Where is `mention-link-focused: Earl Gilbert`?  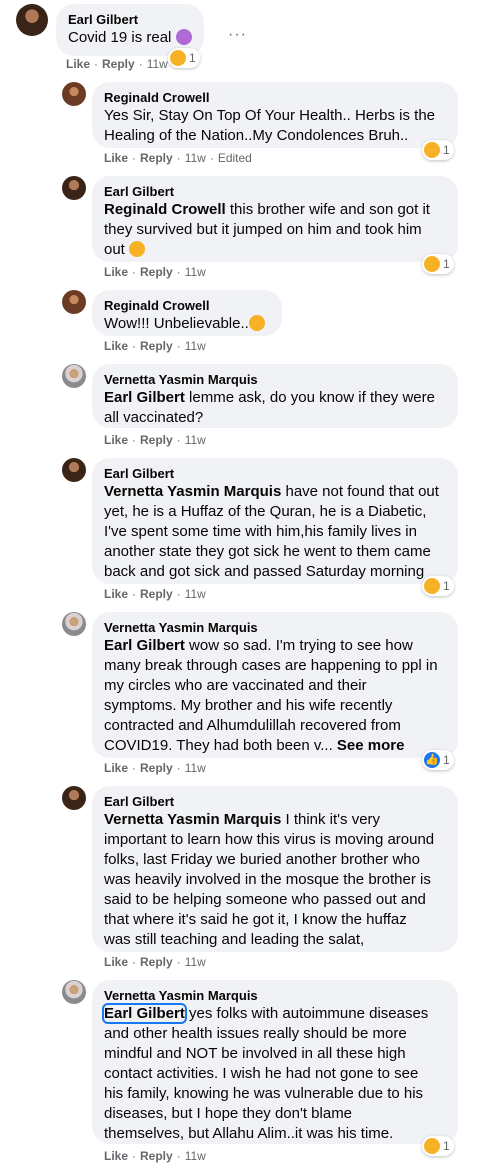
mention-link-focused: Earl Gilbert is located at coordinates (144, 1013).